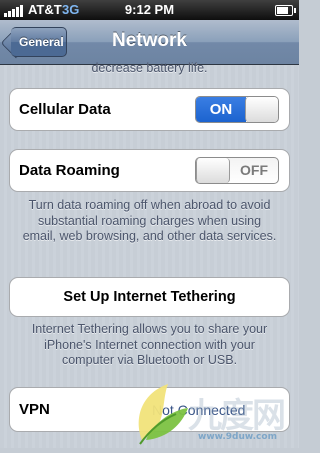 The image size is (320, 453). I want to click on navigation-bar: General Network, so click(149, 42).